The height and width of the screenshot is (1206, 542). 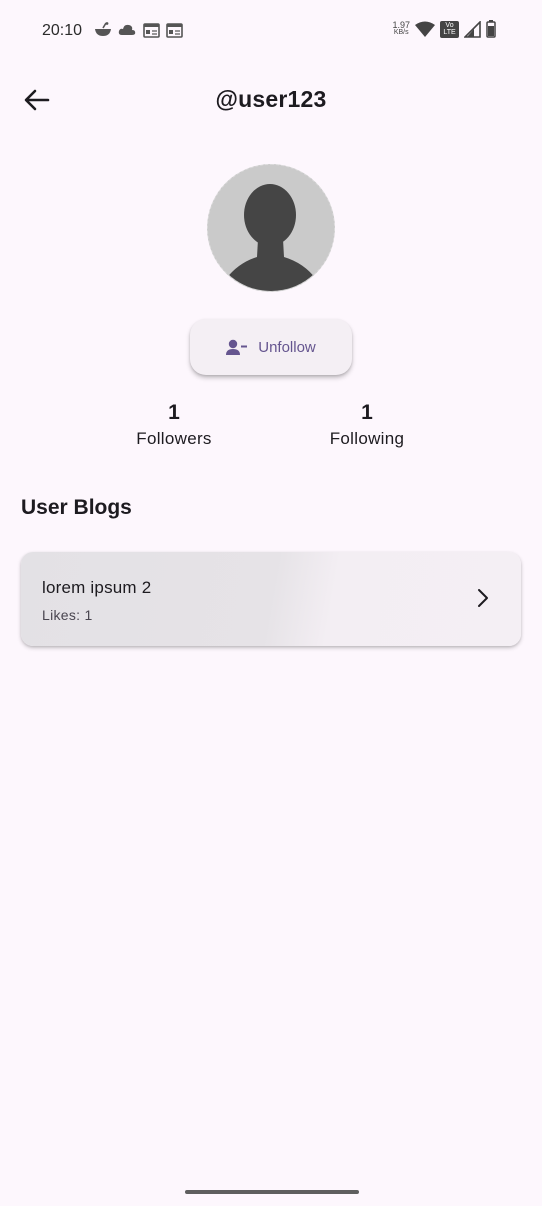 What do you see at coordinates (103, 29) in the screenshot?
I see `notification-app-icon` at bounding box center [103, 29].